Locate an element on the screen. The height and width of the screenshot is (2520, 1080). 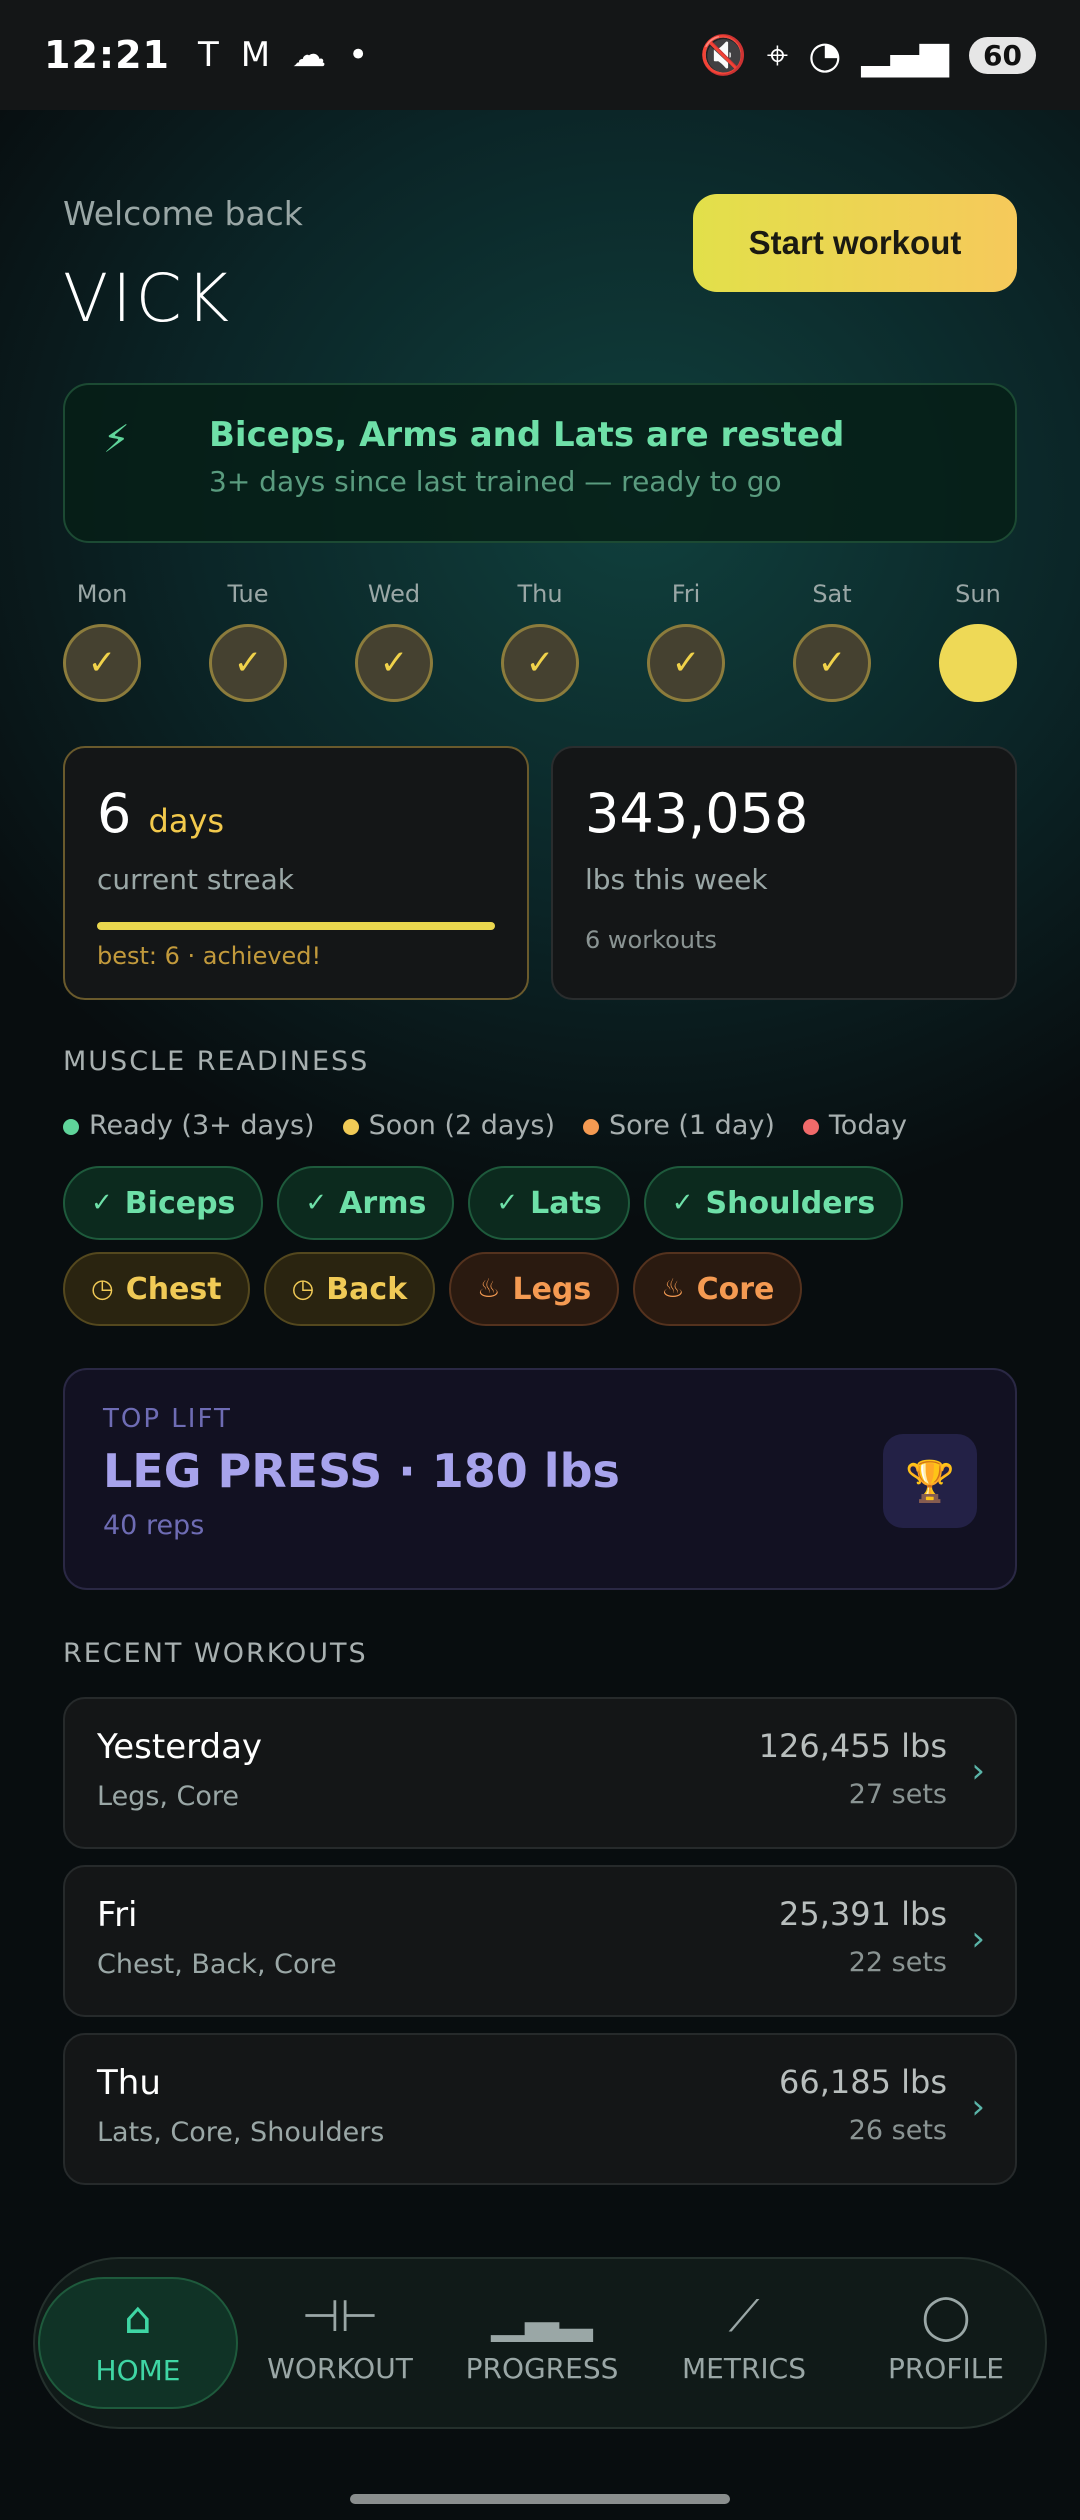
top-lift-reps: 40 reps is located at coordinates (154, 1525).